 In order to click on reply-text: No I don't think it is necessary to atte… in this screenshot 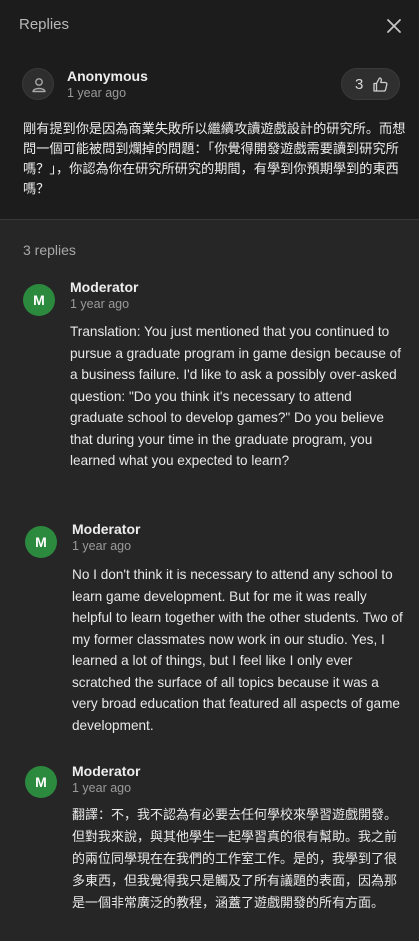, I will do `click(237, 650)`.